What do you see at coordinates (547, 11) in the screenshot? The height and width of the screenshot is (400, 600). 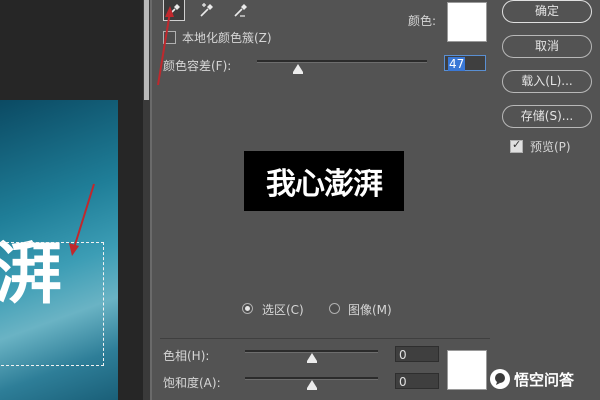 I see `ok-button: 确定` at bounding box center [547, 11].